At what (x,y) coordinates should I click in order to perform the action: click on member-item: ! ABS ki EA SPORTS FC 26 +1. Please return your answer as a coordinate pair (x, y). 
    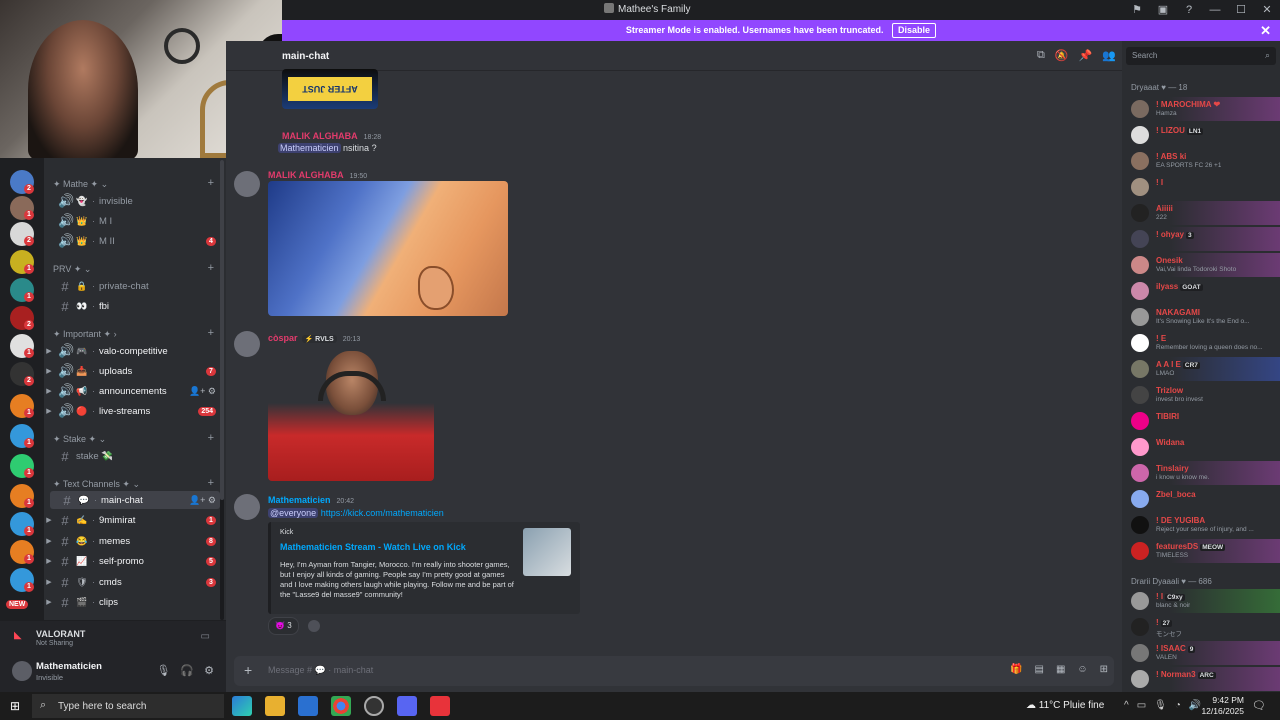
    Looking at the image, I should click on (1201, 161).